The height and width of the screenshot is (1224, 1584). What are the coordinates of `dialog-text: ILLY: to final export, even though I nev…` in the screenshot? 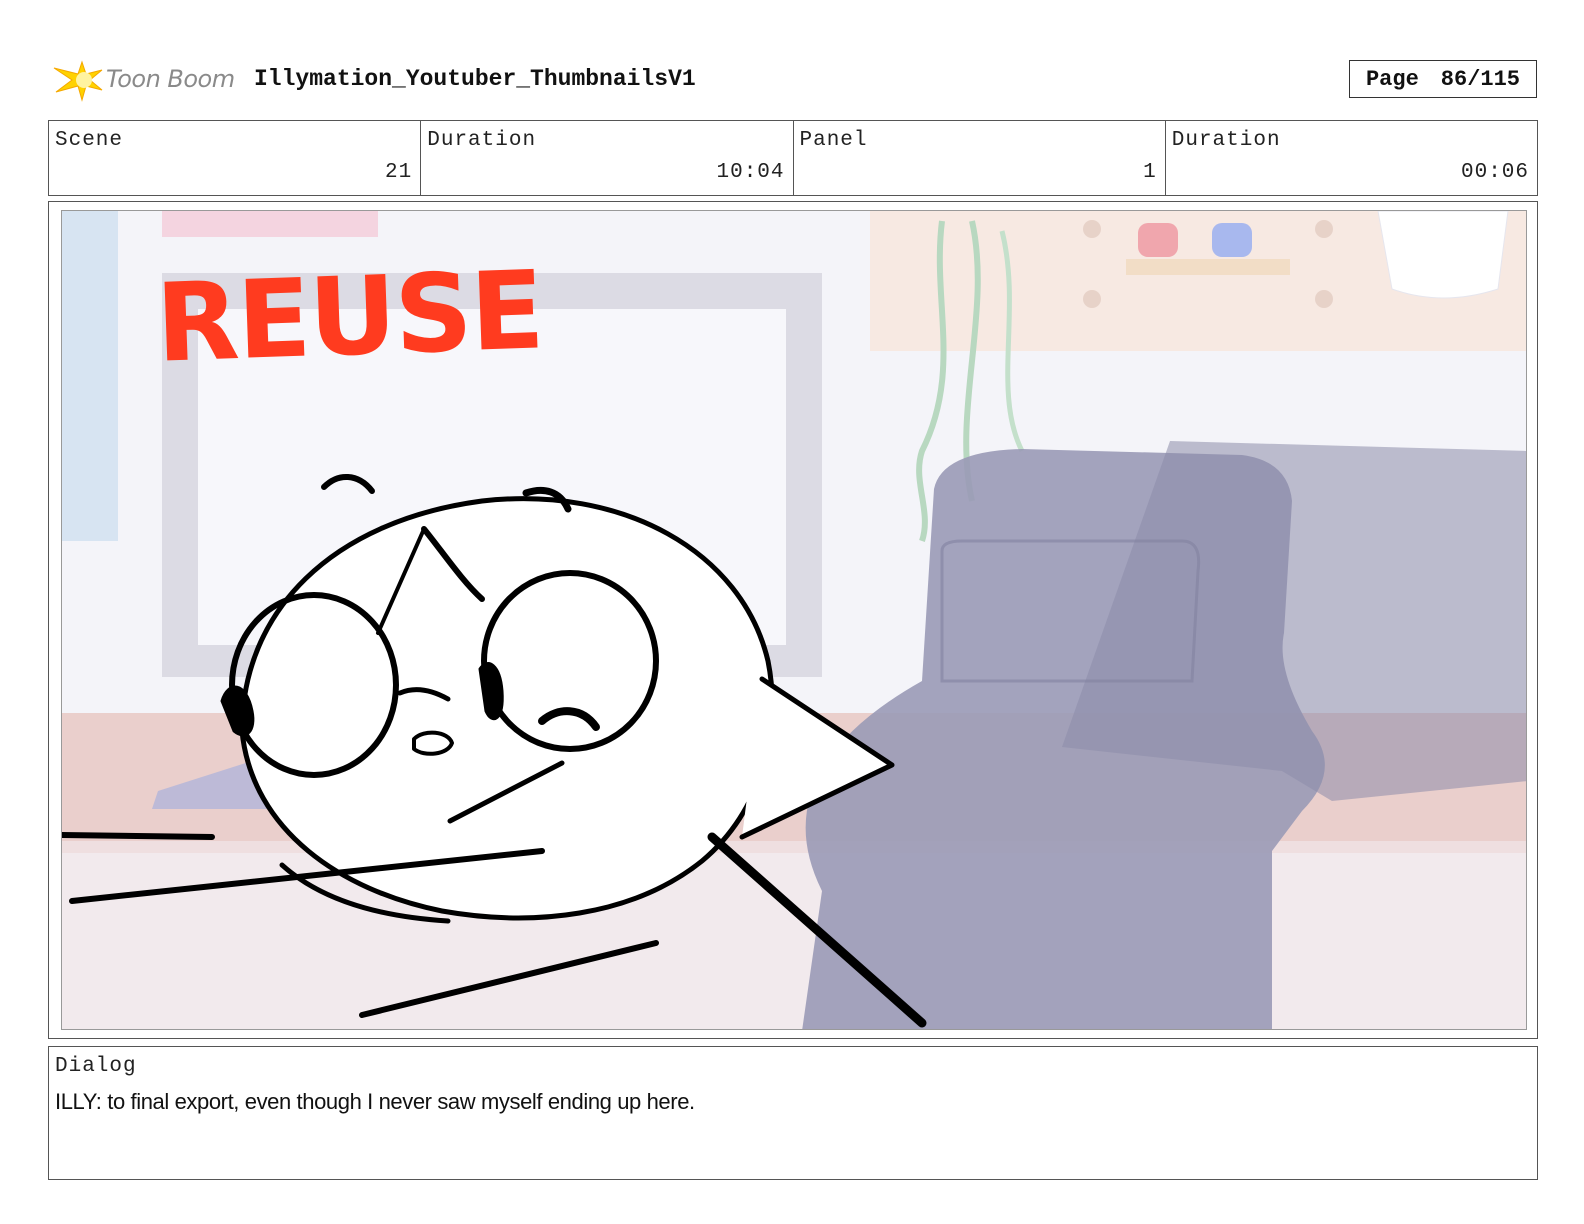 It's located at (375, 1101).